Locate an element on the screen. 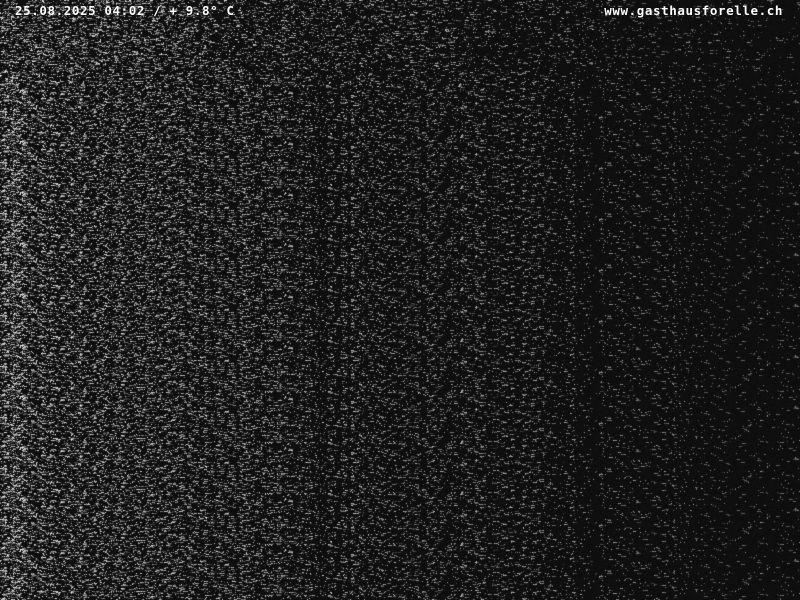 This screenshot has height=600, width=800. temperature: + 9.8° C is located at coordinates (202, 10).